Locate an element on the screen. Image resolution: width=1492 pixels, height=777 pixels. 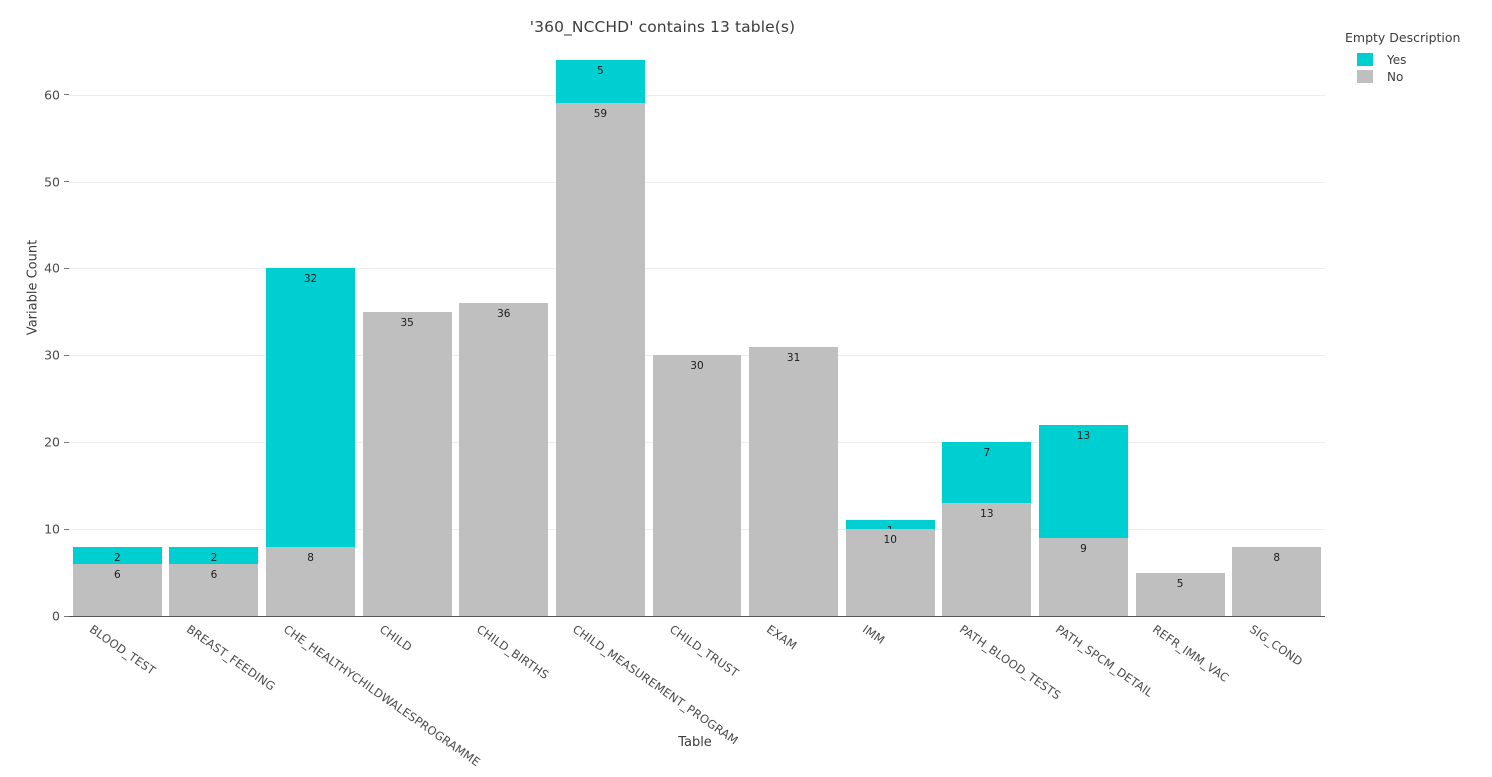
x-tick-label: PATH_BLOOD_TESTS is located at coordinates (1010, 662).